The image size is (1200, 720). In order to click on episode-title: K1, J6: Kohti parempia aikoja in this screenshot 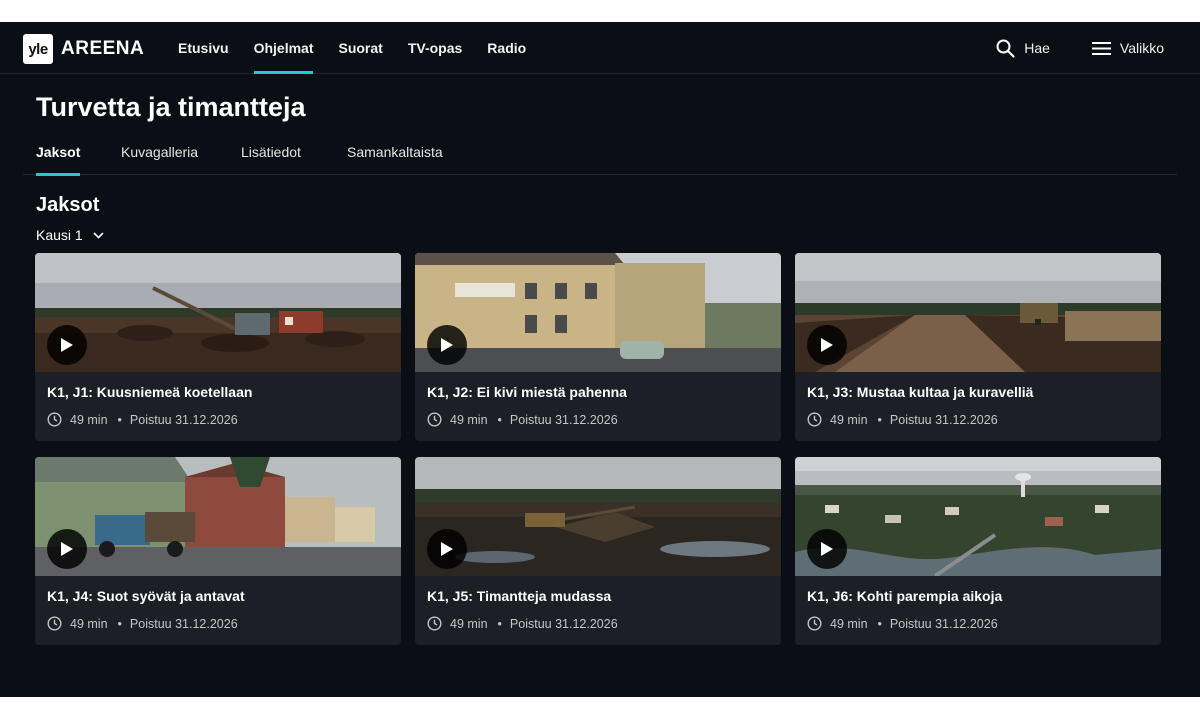, I will do `click(905, 596)`.